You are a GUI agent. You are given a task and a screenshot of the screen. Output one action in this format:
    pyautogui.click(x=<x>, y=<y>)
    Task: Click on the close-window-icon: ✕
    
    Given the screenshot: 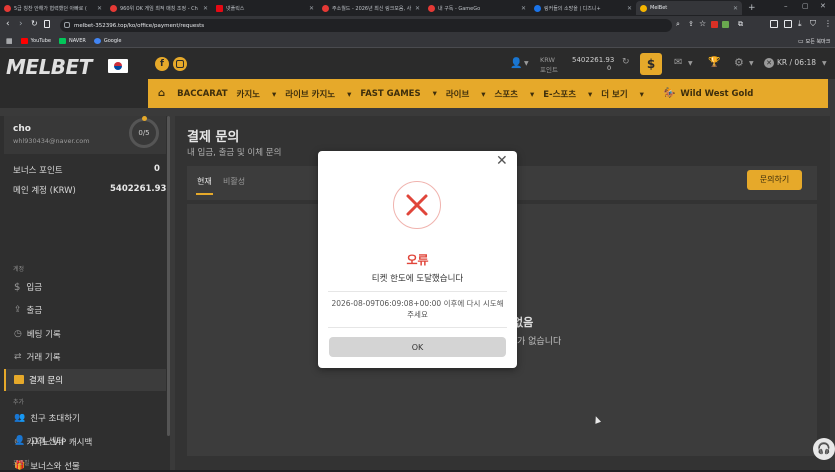 What is the action you would take?
    pyautogui.click(x=823, y=6)
    